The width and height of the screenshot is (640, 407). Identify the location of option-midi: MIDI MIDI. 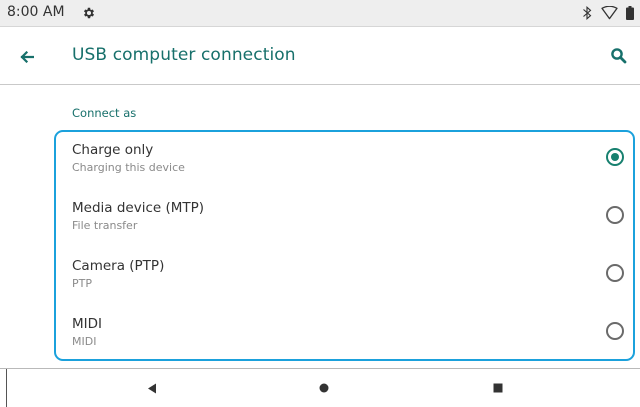
(344, 332).